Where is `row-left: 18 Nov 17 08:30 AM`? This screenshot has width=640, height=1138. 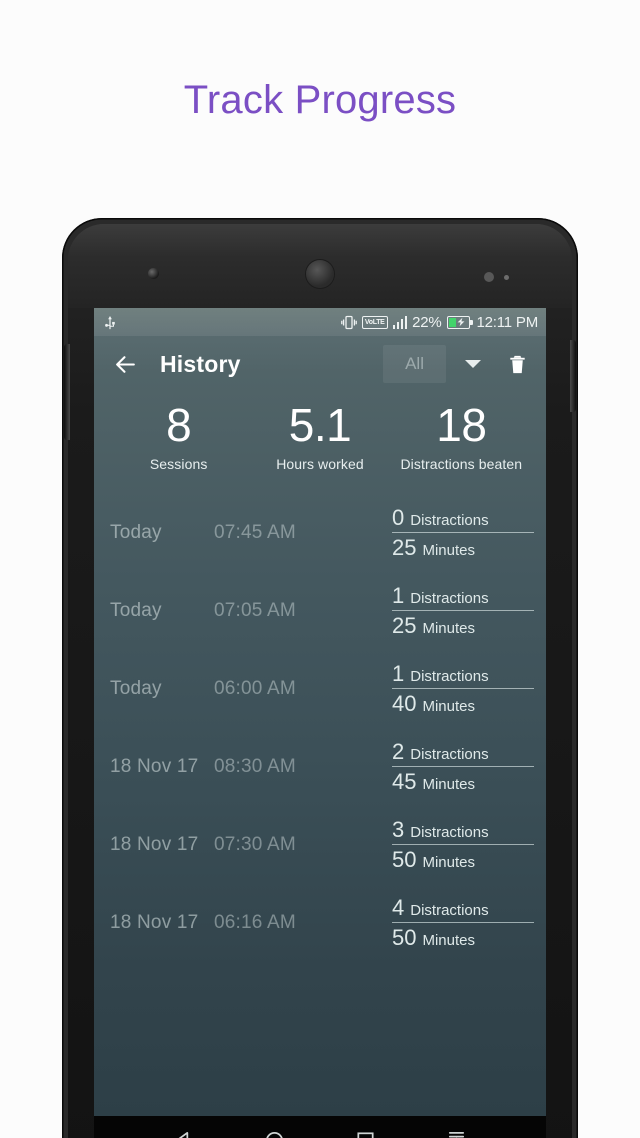 row-left: 18 Nov 17 08:30 AM is located at coordinates (251, 767).